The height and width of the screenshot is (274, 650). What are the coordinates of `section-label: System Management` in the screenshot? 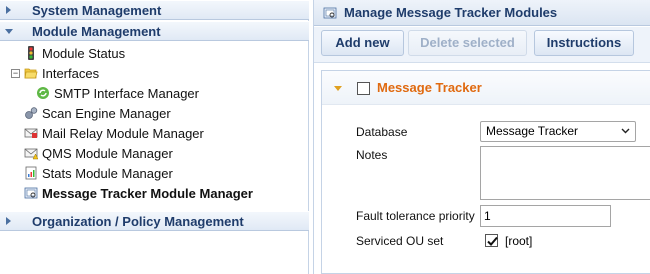 It's located at (97, 10).